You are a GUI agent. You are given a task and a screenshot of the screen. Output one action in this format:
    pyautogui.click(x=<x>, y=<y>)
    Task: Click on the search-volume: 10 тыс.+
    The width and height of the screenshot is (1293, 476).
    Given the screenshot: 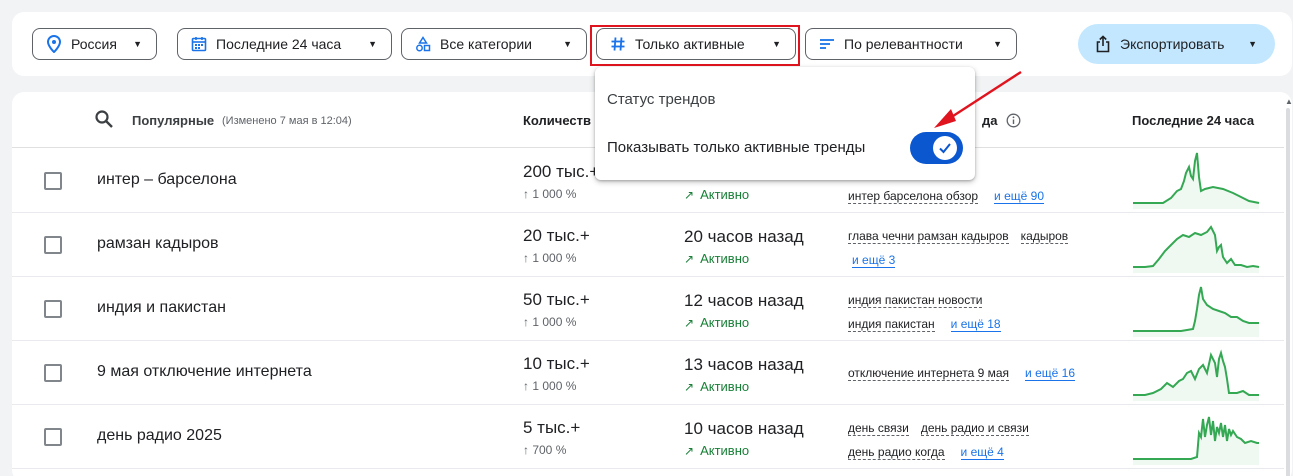 What is the action you would take?
    pyautogui.click(x=556, y=363)
    